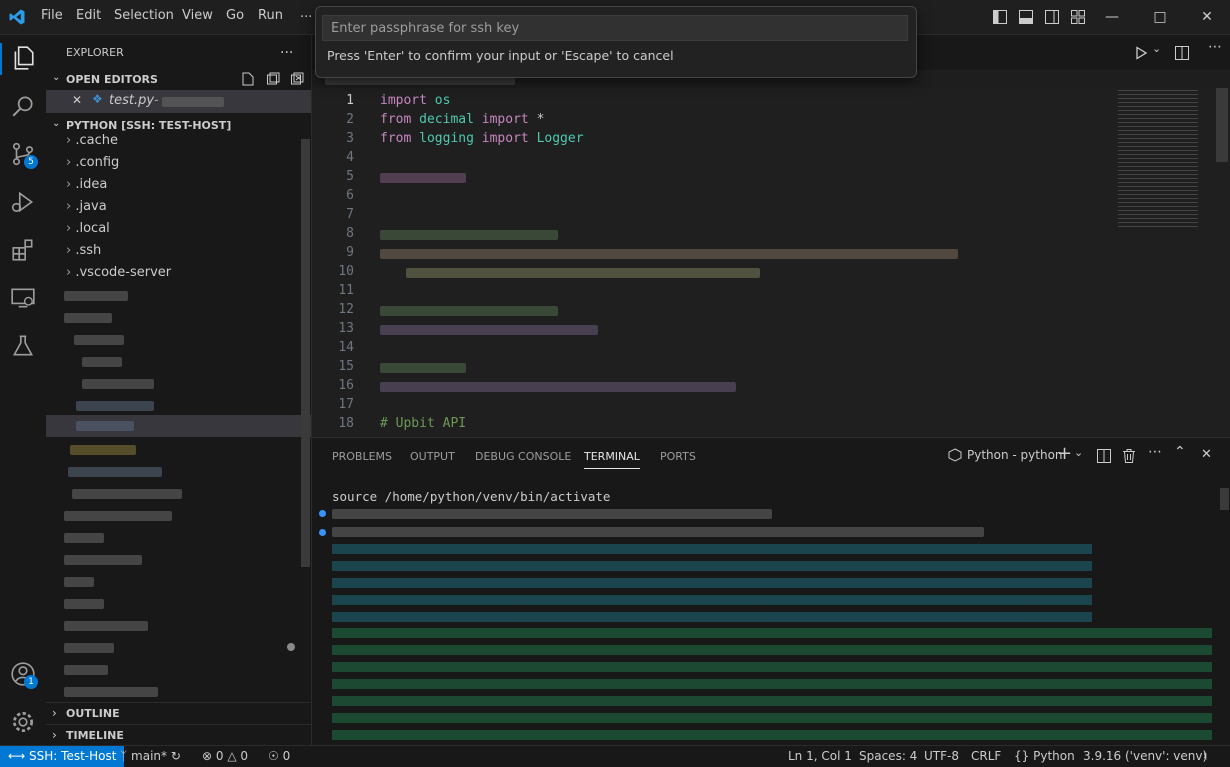  What do you see at coordinates (95, 735) in the screenshot?
I see `timeline-header: TIMELINE` at bounding box center [95, 735].